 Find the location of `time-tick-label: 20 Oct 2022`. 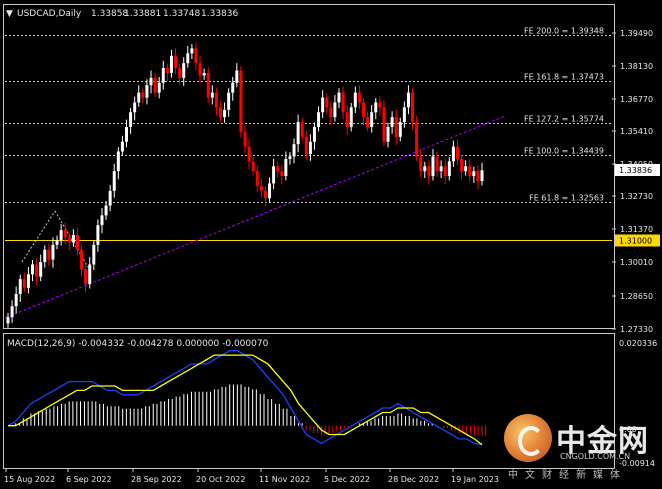

time-tick-label: 20 Oct 2022 is located at coordinates (220, 479).